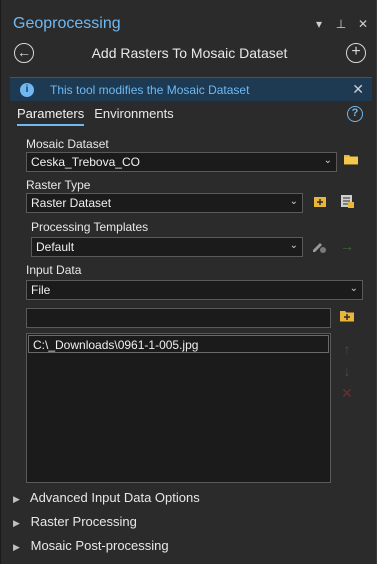  Describe the element at coordinates (27, 90) in the screenshot. I see `info-icon: i` at that location.